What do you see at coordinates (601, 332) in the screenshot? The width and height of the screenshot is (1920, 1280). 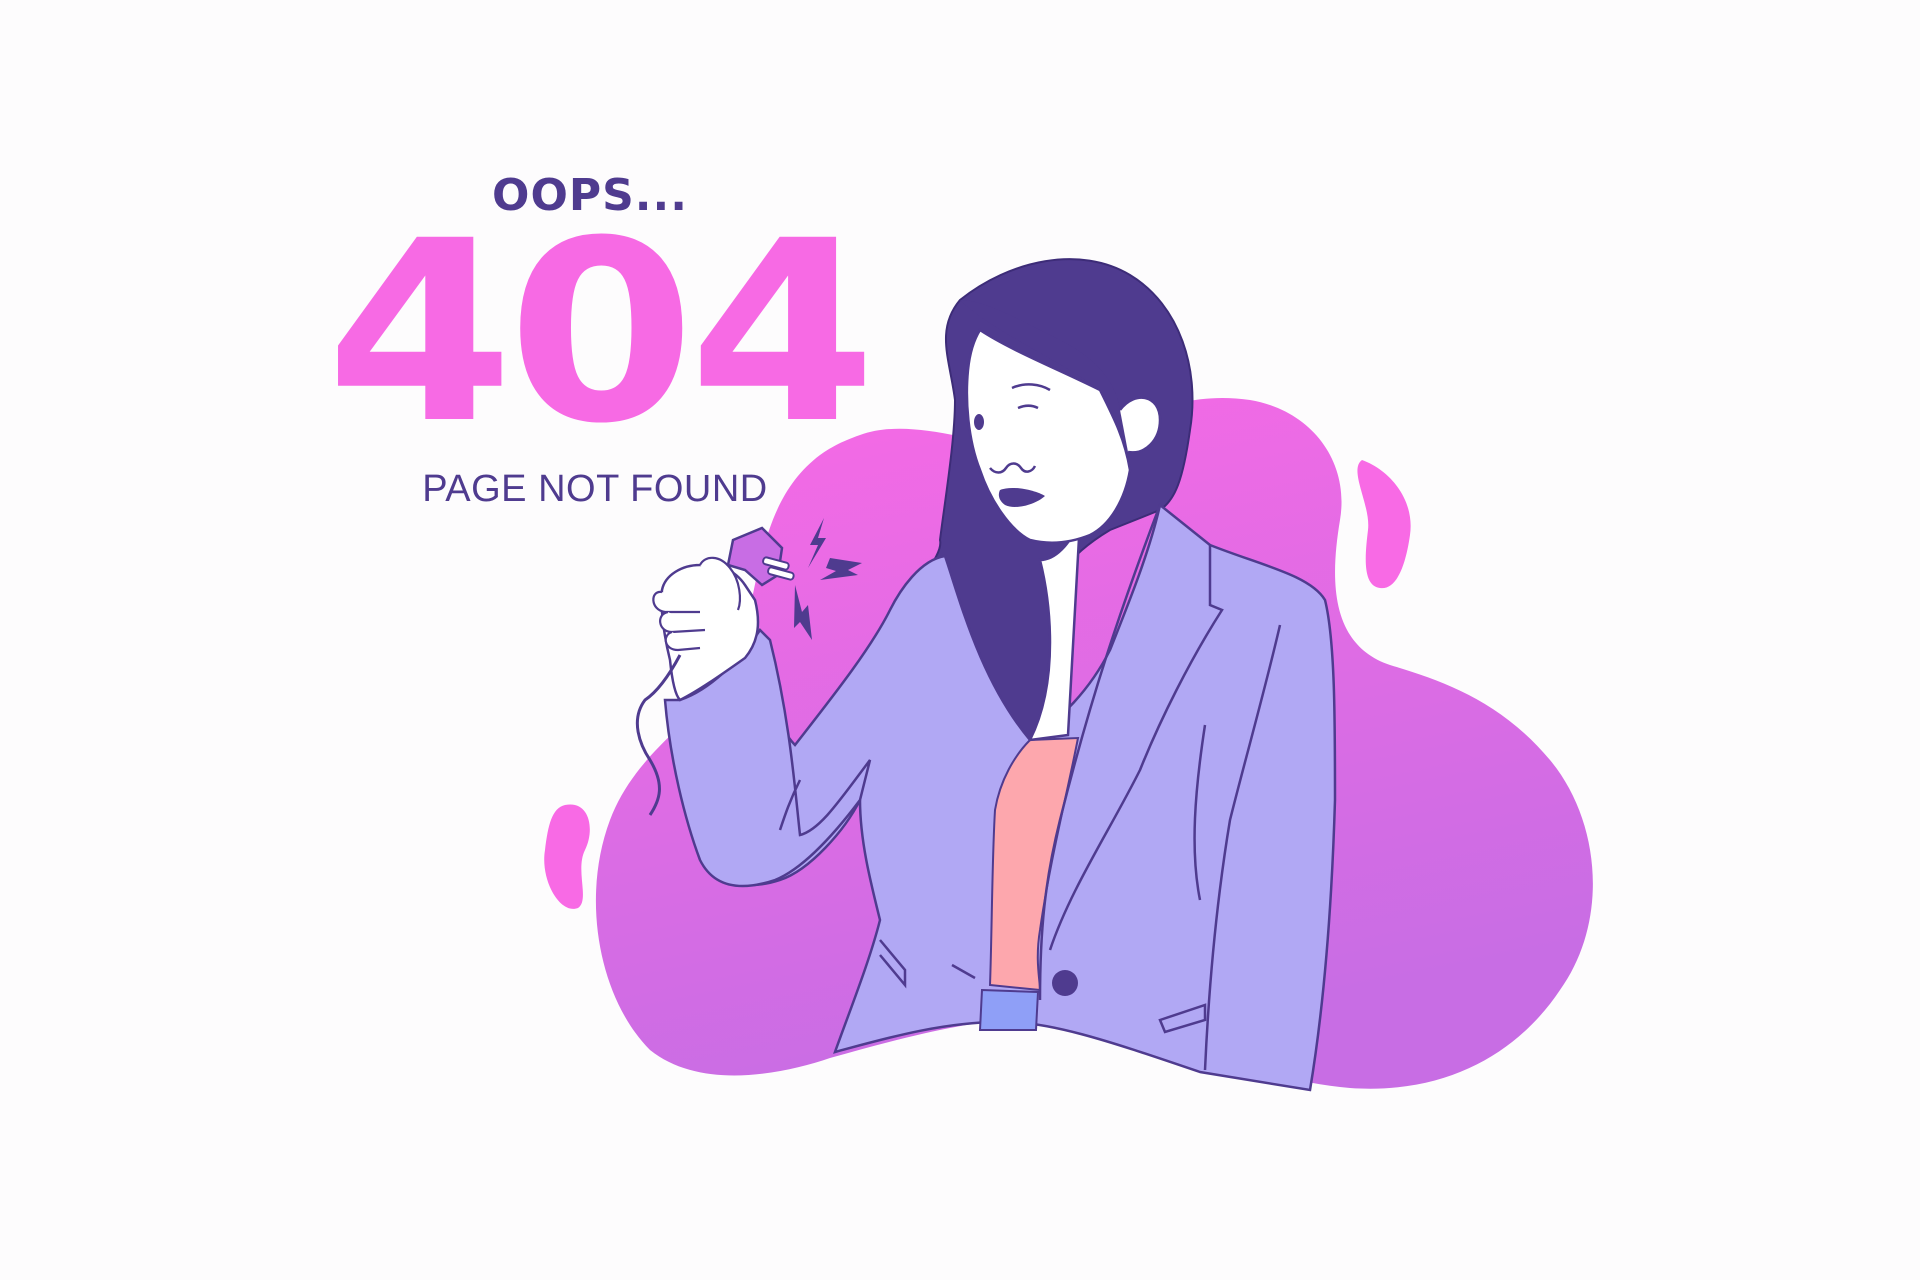 I see `error-code: 404` at bounding box center [601, 332].